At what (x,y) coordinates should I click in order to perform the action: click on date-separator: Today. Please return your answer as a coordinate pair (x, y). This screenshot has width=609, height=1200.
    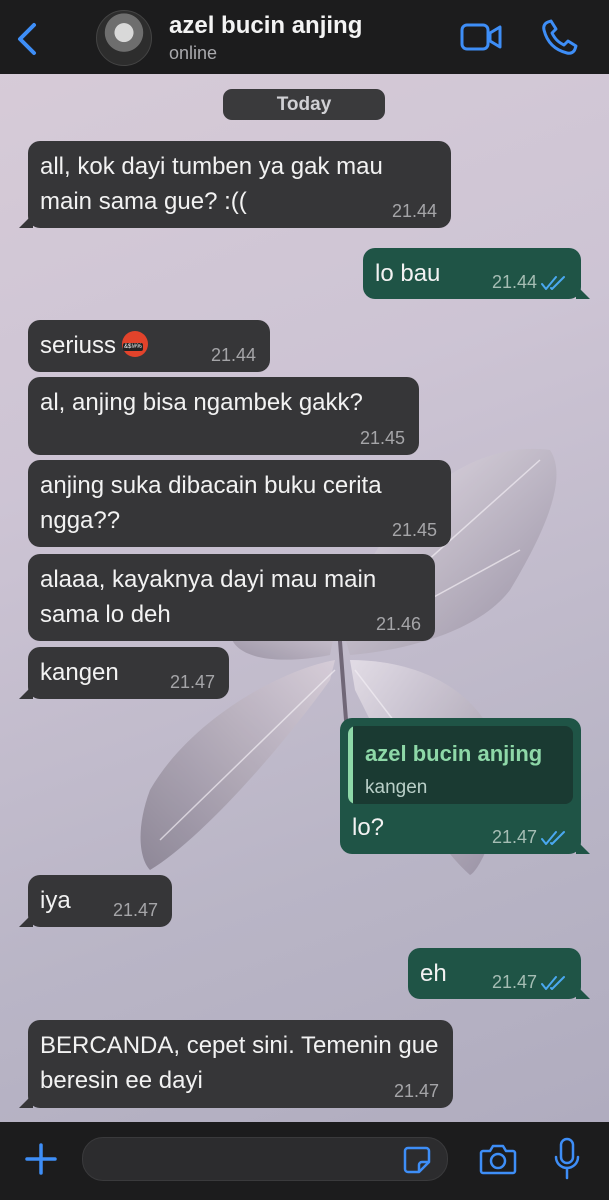
    Looking at the image, I should click on (304, 104).